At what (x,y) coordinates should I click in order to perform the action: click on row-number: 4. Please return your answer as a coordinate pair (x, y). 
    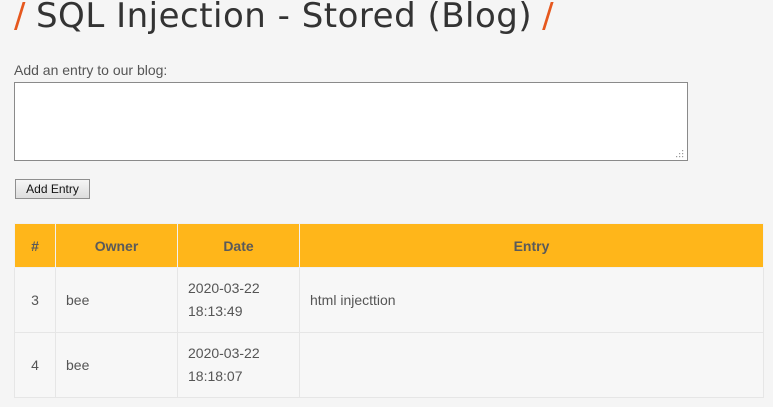
    Looking at the image, I should click on (35, 365).